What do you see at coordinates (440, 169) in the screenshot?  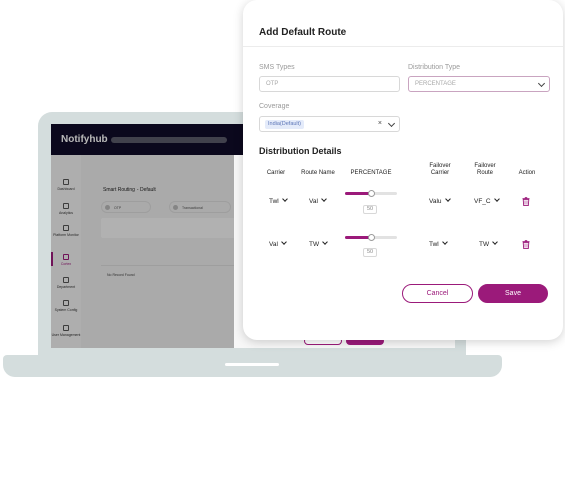 I see `column-header-failover-carrier: Failover Carrier` at bounding box center [440, 169].